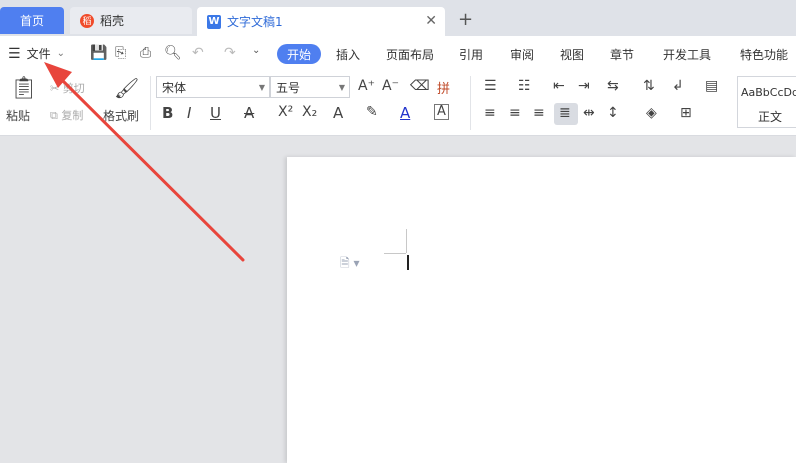 This screenshot has height=463, width=796. Describe the element at coordinates (60, 53) in the screenshot. I see `chevron-down-icon: ⌄` at that location.